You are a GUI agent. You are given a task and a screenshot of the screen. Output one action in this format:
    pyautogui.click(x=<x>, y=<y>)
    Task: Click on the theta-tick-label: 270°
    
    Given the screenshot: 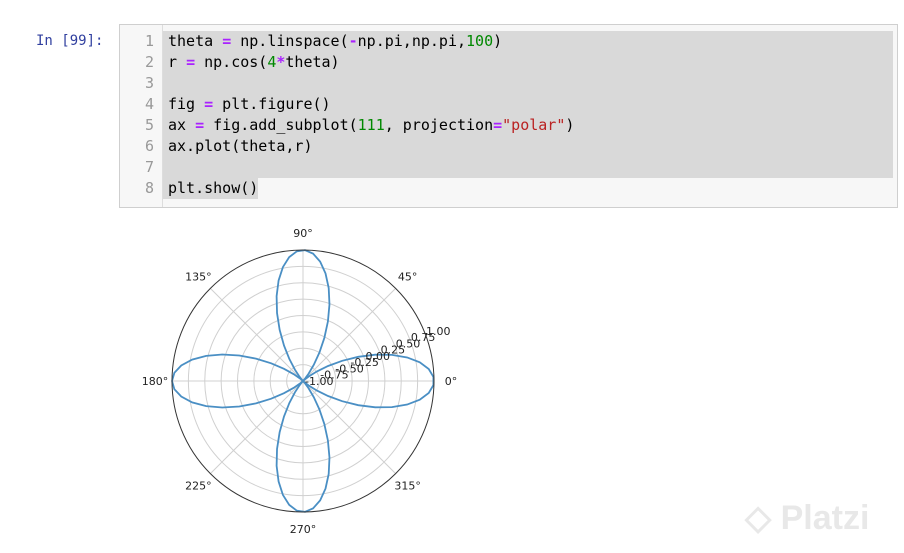 What is the action you would take?
    pyautogui.click(x=303, y=529)
    